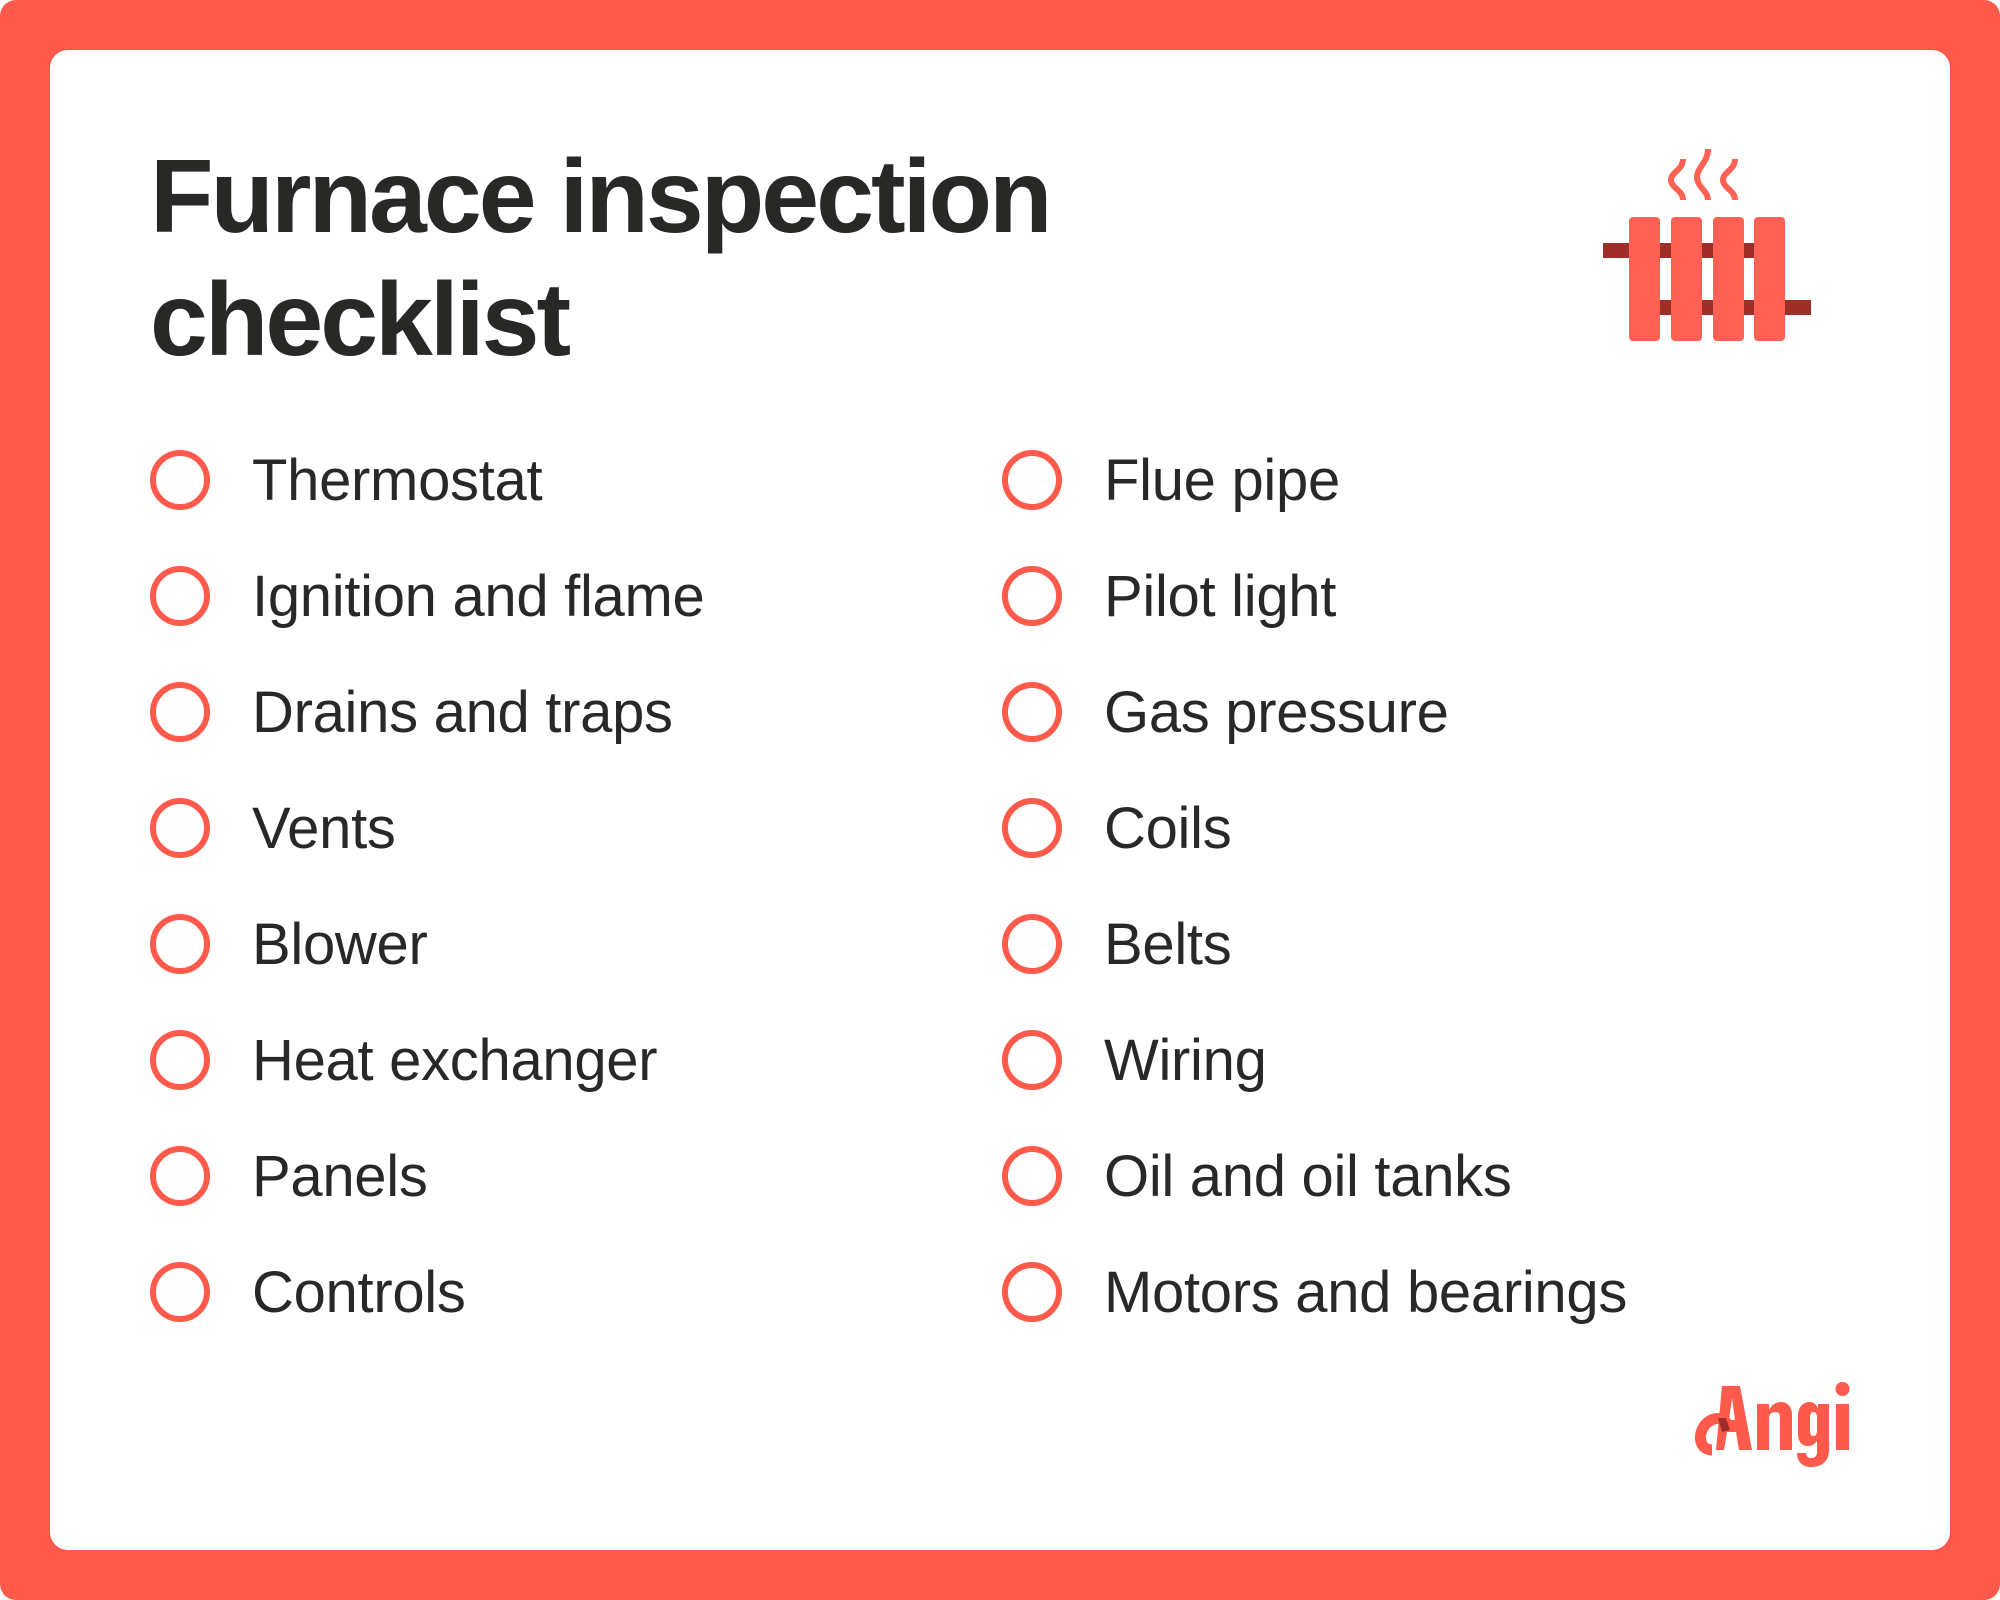 Image resolution: width=2000 pixels, height=1600 pixels. I want to click on checklist-item: Coils, so click(1117, 828).